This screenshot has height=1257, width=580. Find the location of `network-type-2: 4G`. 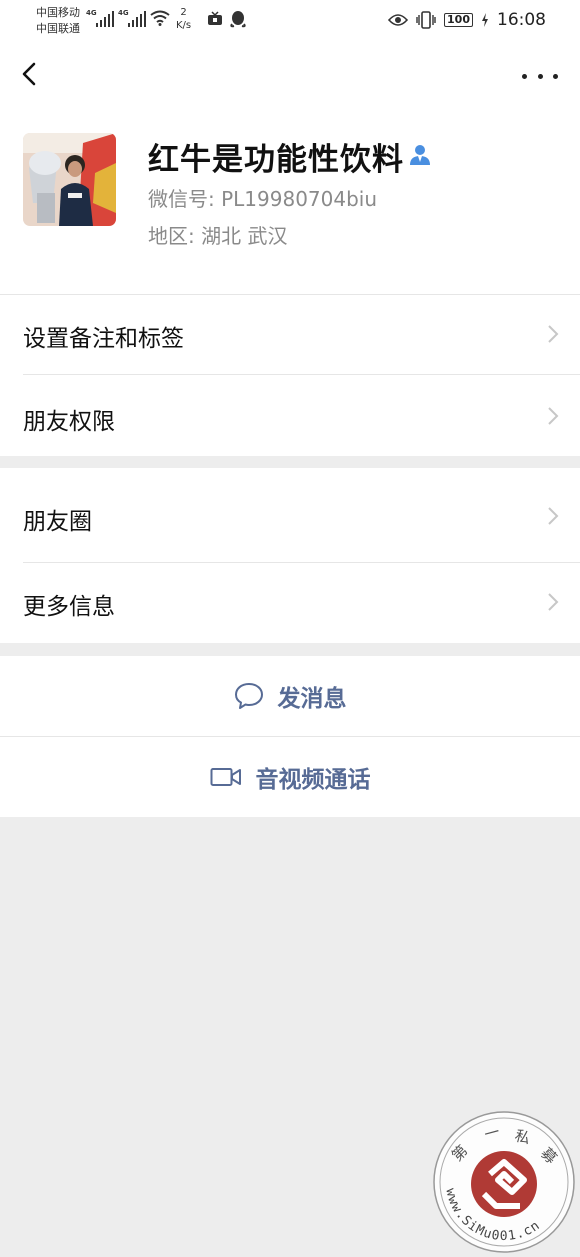

network-type-2: 4G is located at coordinates (123, 13).